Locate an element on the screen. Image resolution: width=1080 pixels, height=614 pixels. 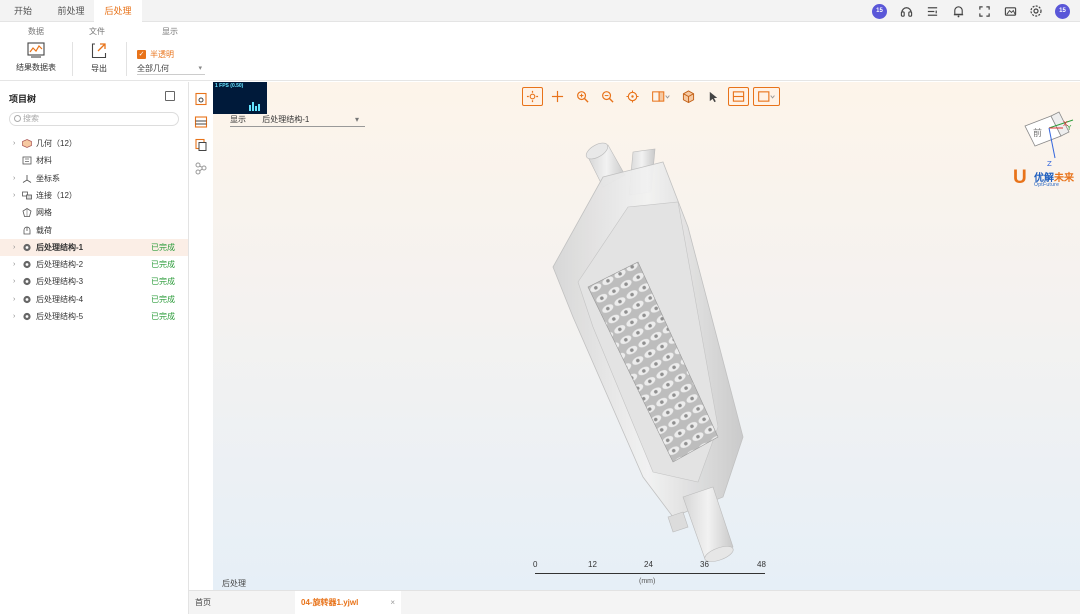
scale-line is located at coordinates (650, 573).